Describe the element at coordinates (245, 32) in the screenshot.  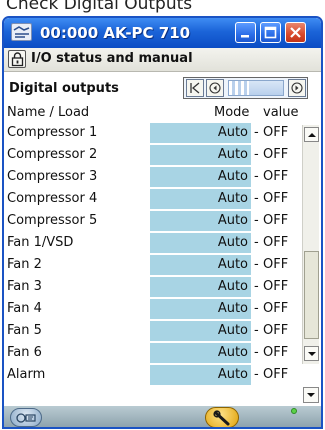
I see `minimize-button` at that location.